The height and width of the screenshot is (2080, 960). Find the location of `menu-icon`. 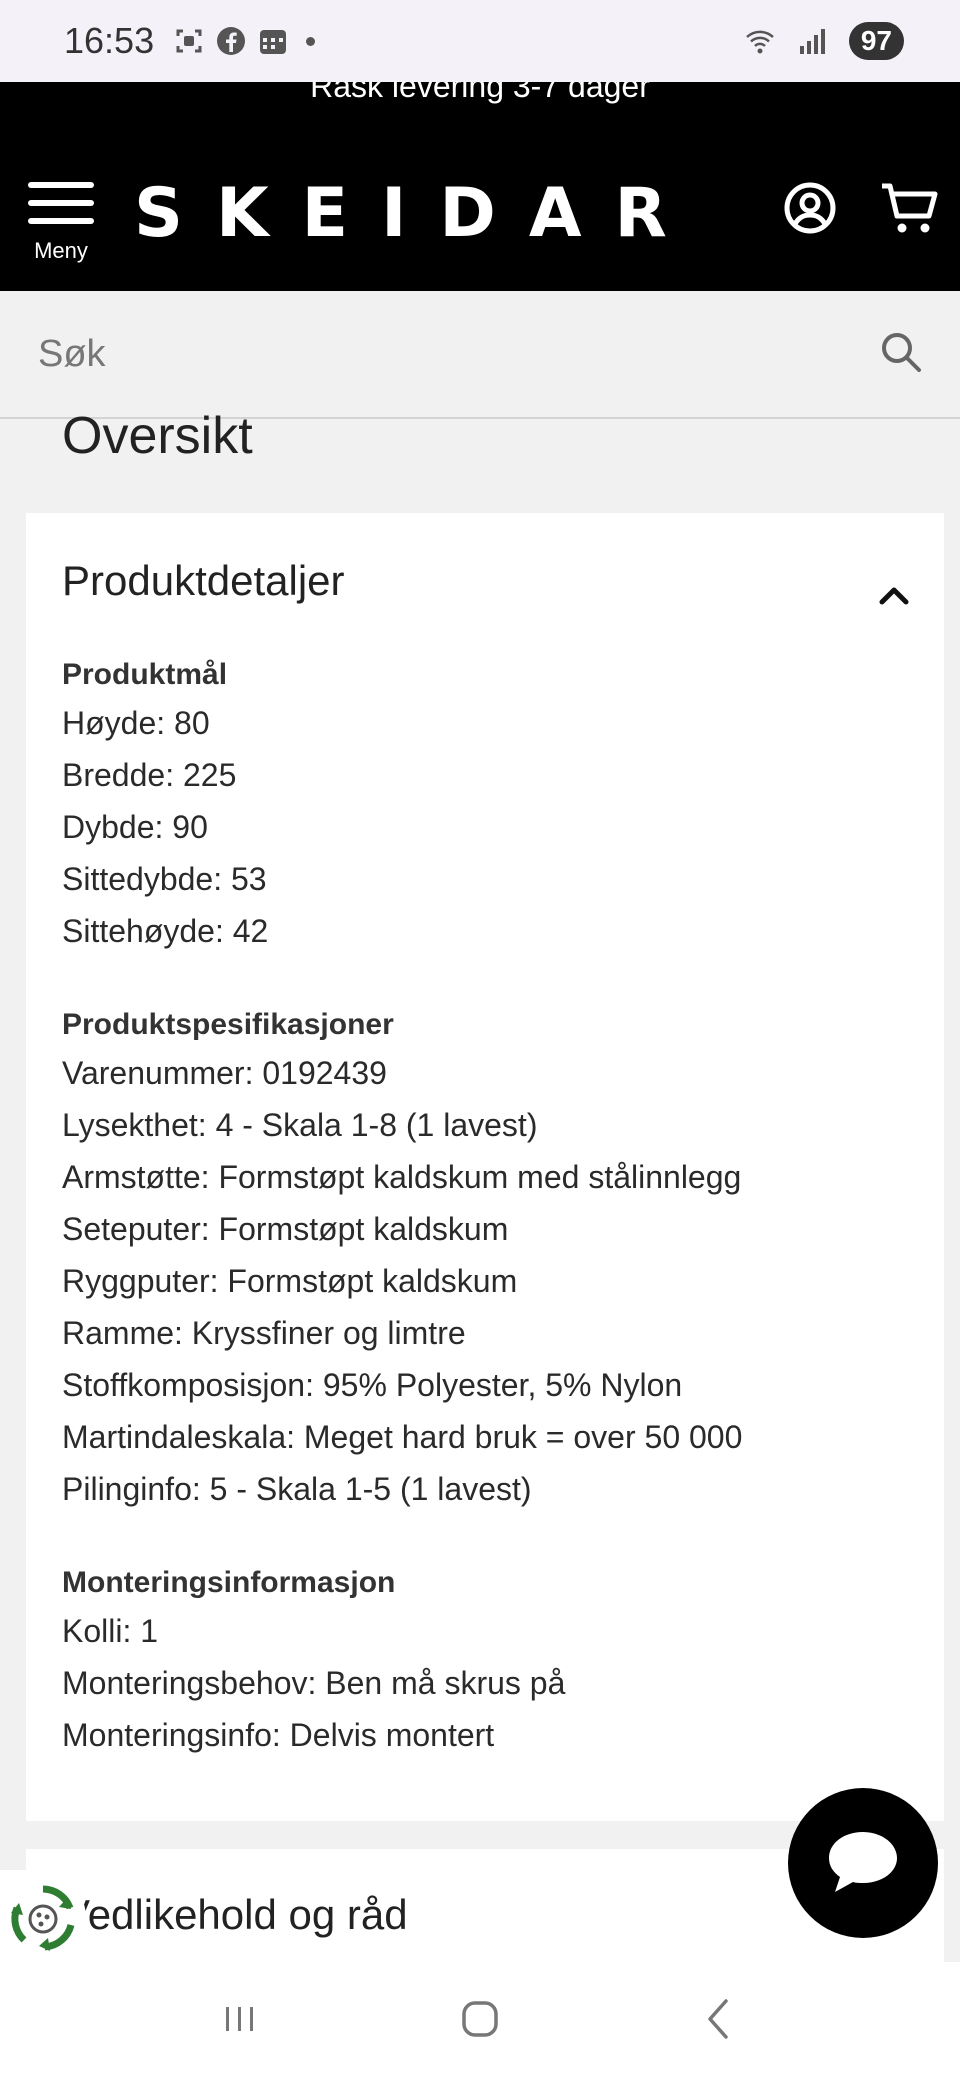

menu-icon is located at coordinates (61, 203).